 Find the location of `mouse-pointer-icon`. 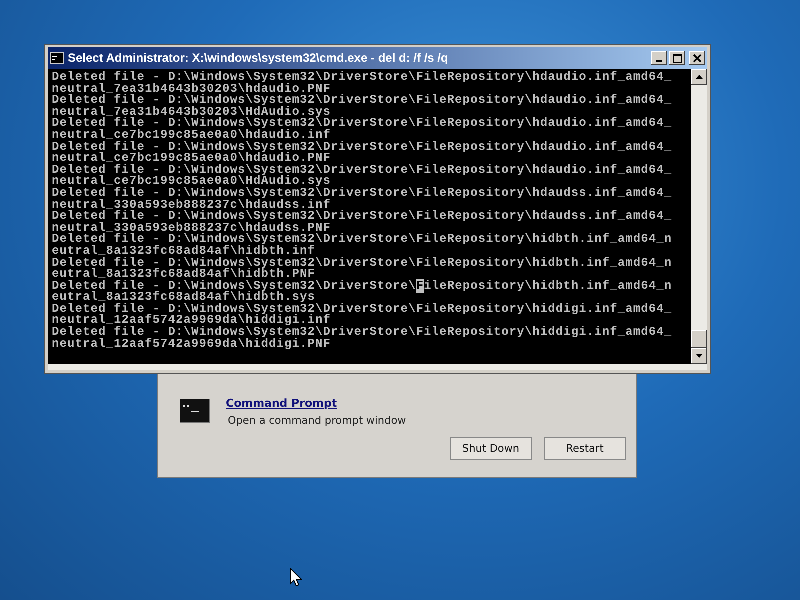

mouse-pointer-icon is located at coordinates (296, 577).